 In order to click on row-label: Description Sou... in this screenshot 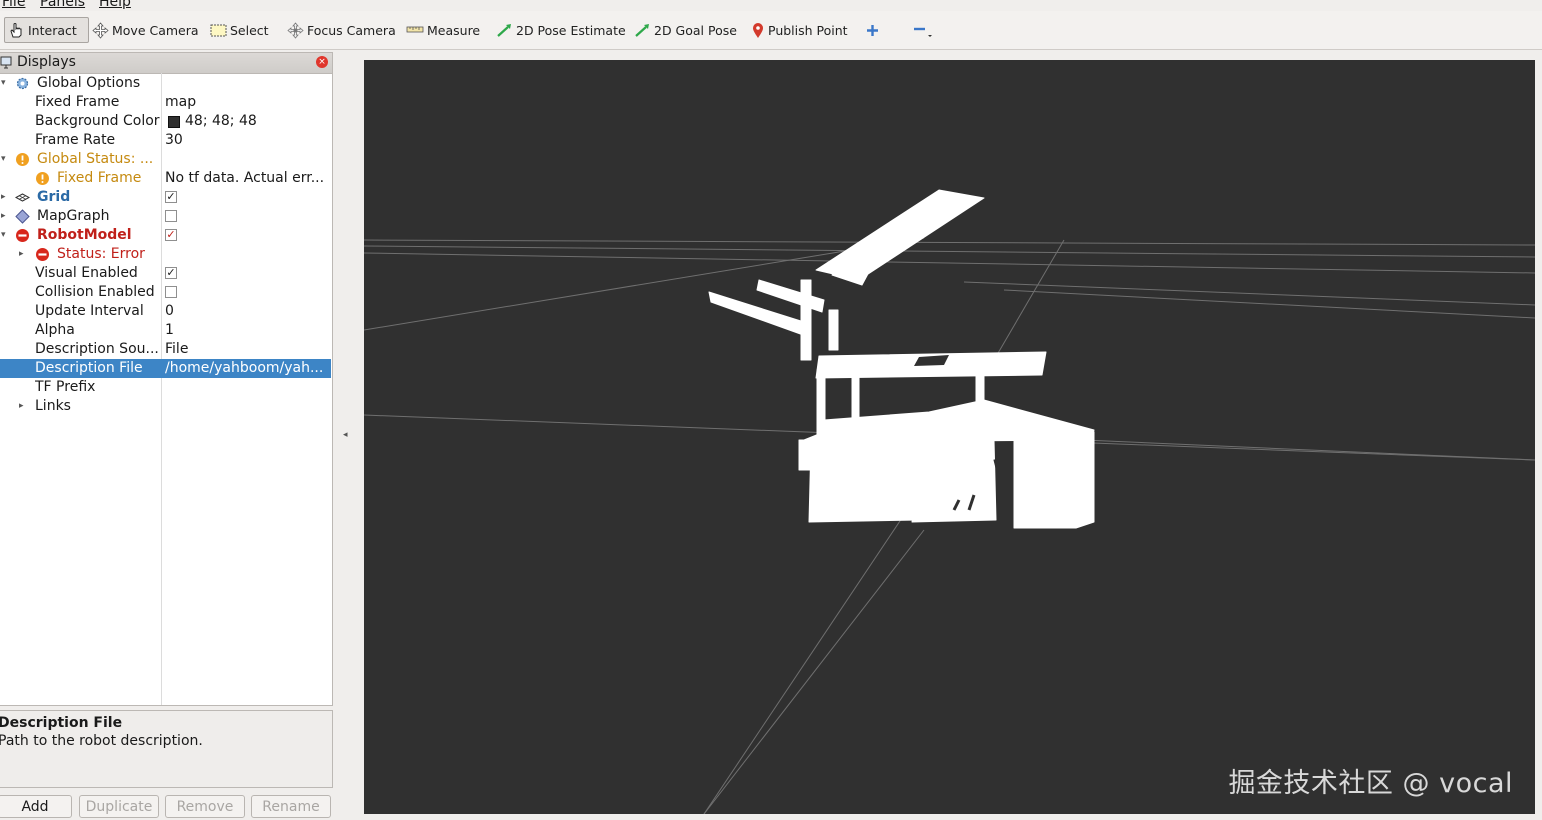, I will do `click(97, 349)`.